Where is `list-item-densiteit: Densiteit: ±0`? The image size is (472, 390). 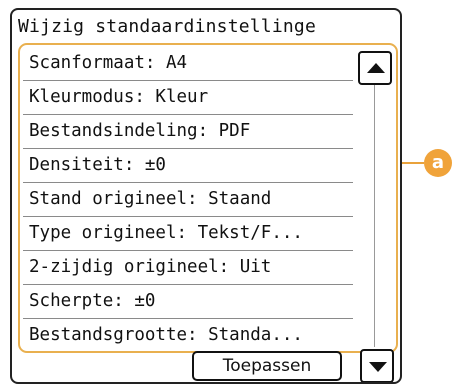 list-item-densiteit: Densiteit: ±0 is located at coordinates (188, 166).